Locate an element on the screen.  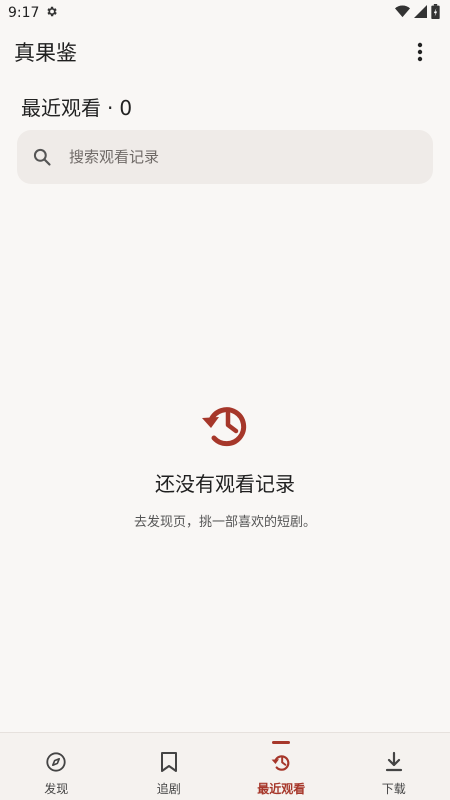
section-title-text: 最近观看 is located at coordinates (61, 108).